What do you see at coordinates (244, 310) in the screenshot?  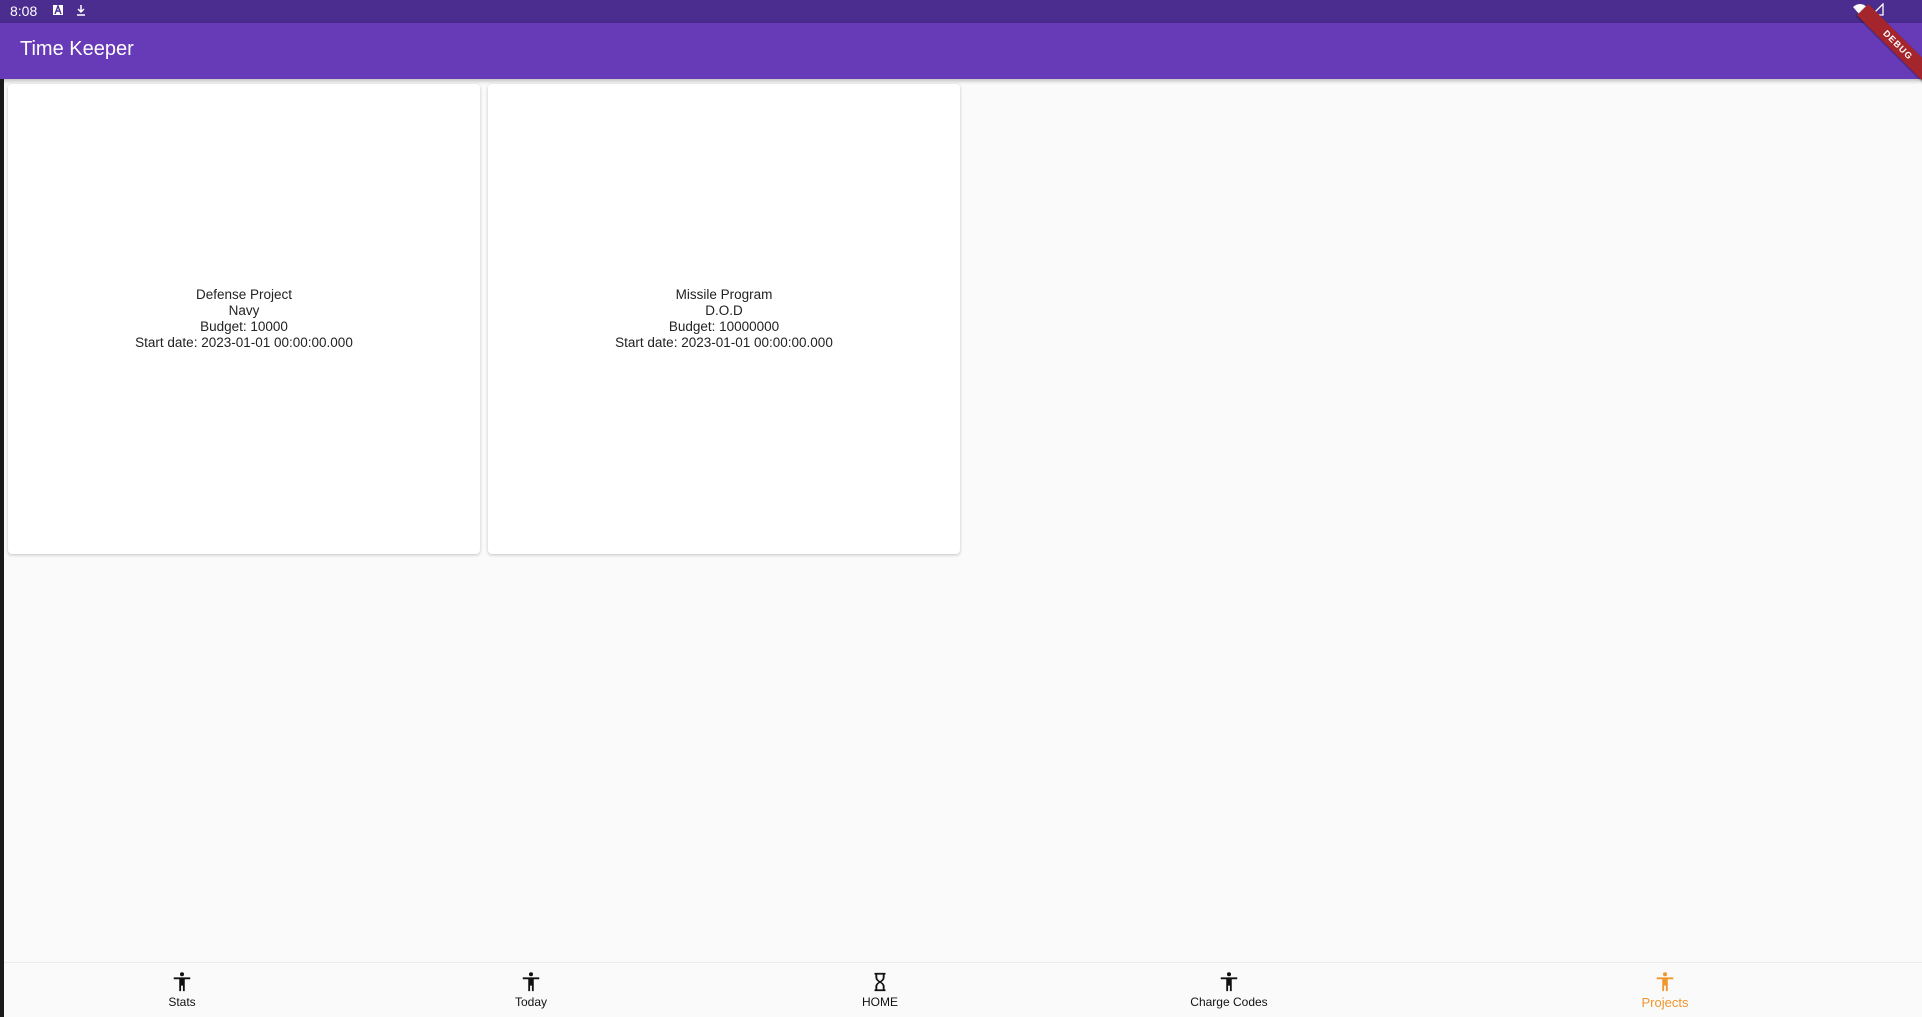 I see `project-org: Navy` at bounding box center [244, 310].